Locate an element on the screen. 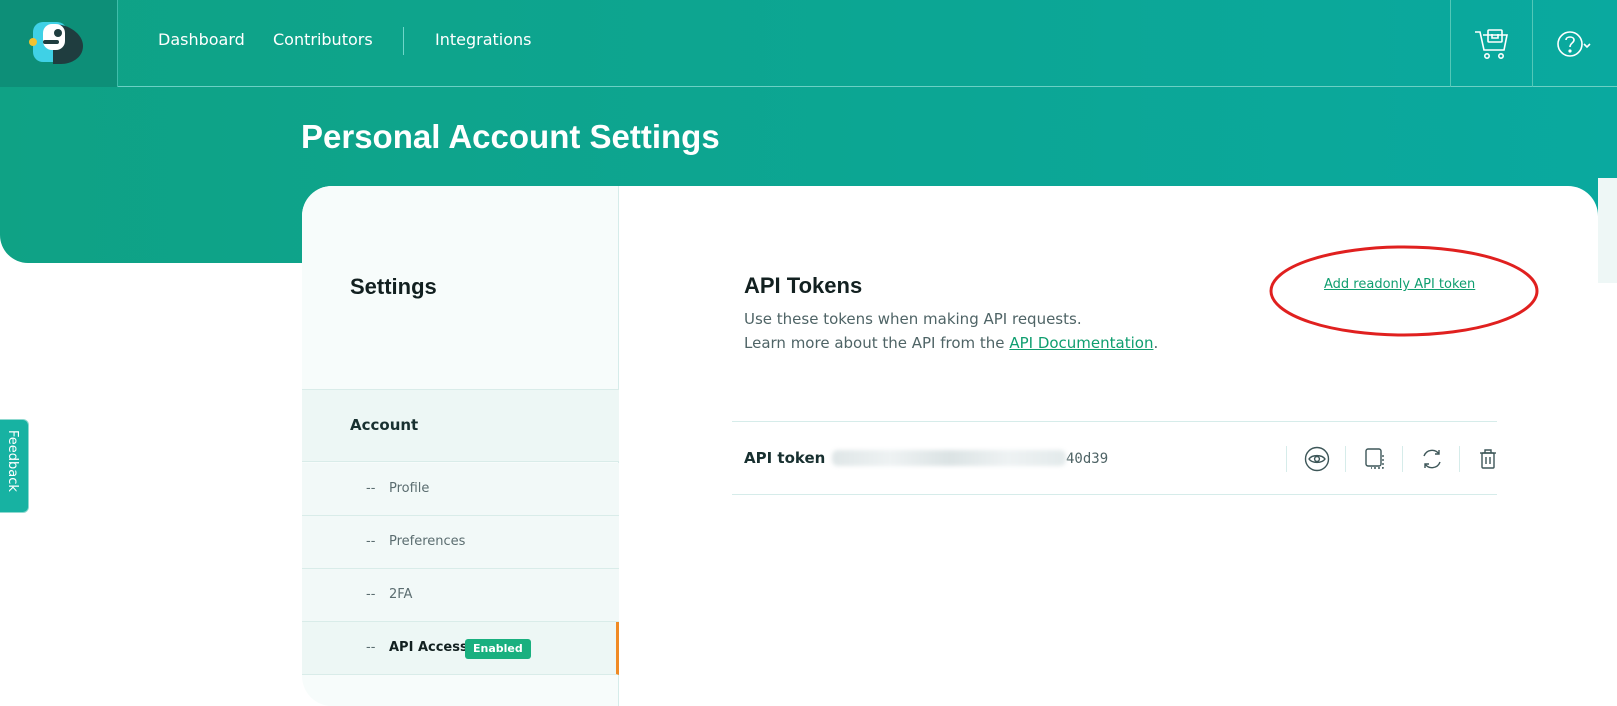 The height and width of the screenshot is (706, 1617). help-icon is located at coordinates (1573, 43).